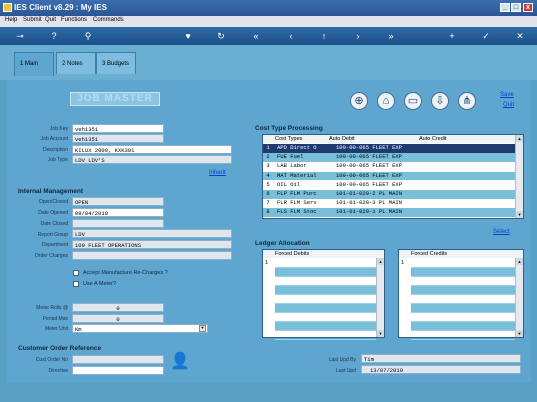  What do you see at coordinates (342, 139) in the screenshot?
I see `col-auto-debit: Auto Debit` at bounding box center [342, 139].